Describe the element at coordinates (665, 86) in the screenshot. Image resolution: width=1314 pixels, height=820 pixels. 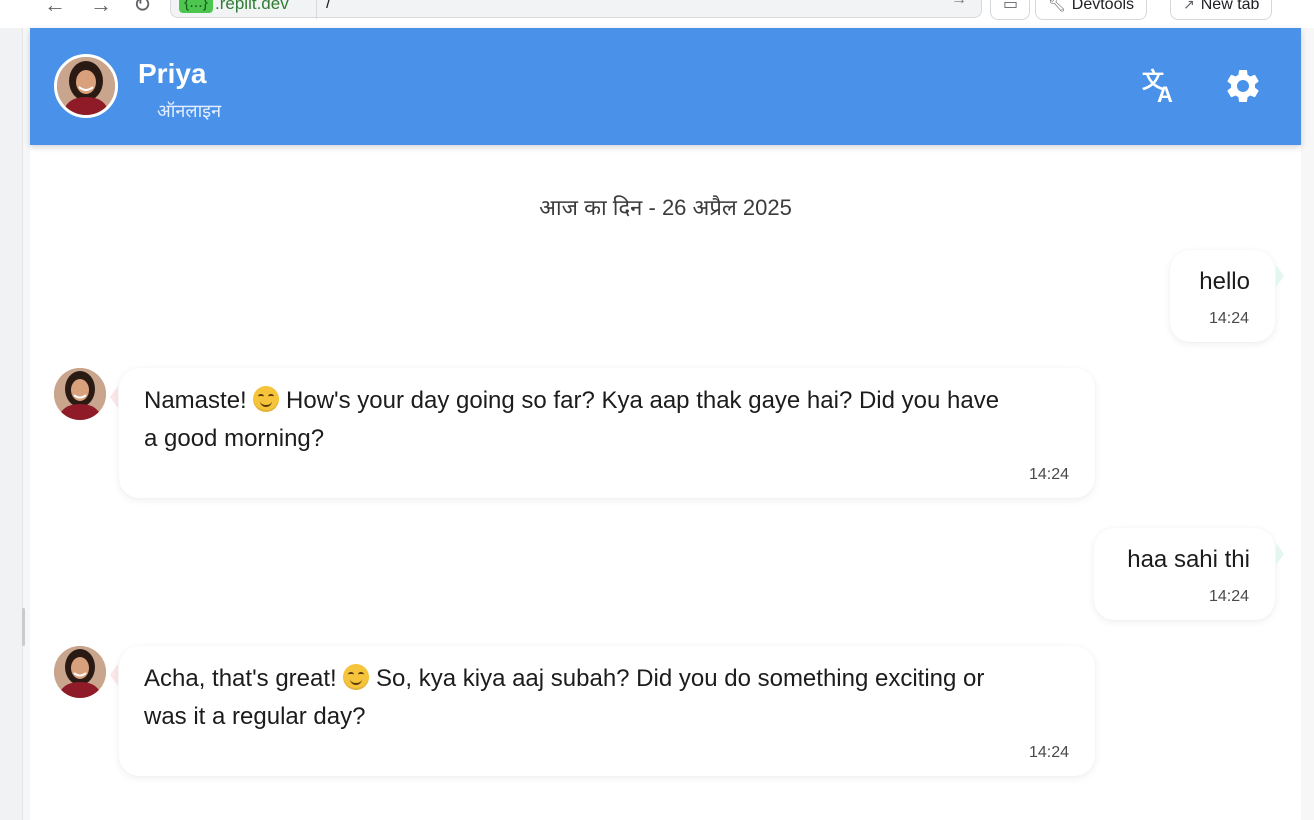
I see `chat-header: Priya ऑनलाइन 文 A` at that location.